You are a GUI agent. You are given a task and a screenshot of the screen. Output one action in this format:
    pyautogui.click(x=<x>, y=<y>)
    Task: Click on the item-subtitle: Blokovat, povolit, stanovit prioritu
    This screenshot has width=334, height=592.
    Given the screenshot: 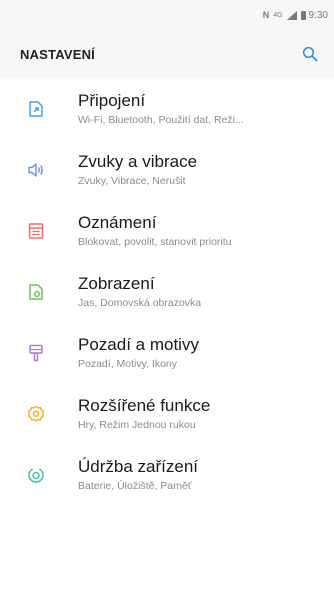 What is the action you would take?
    pyautogui.click(x=155, y=242)
    